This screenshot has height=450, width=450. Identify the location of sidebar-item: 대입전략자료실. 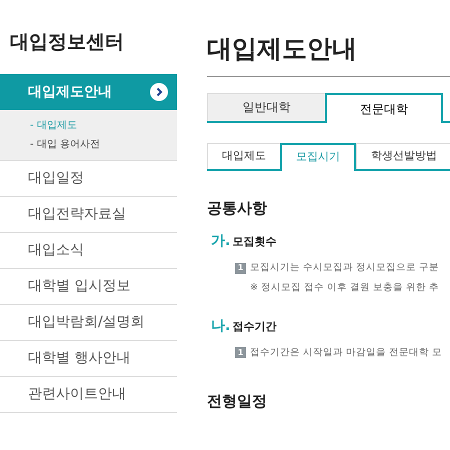
(88, 215).